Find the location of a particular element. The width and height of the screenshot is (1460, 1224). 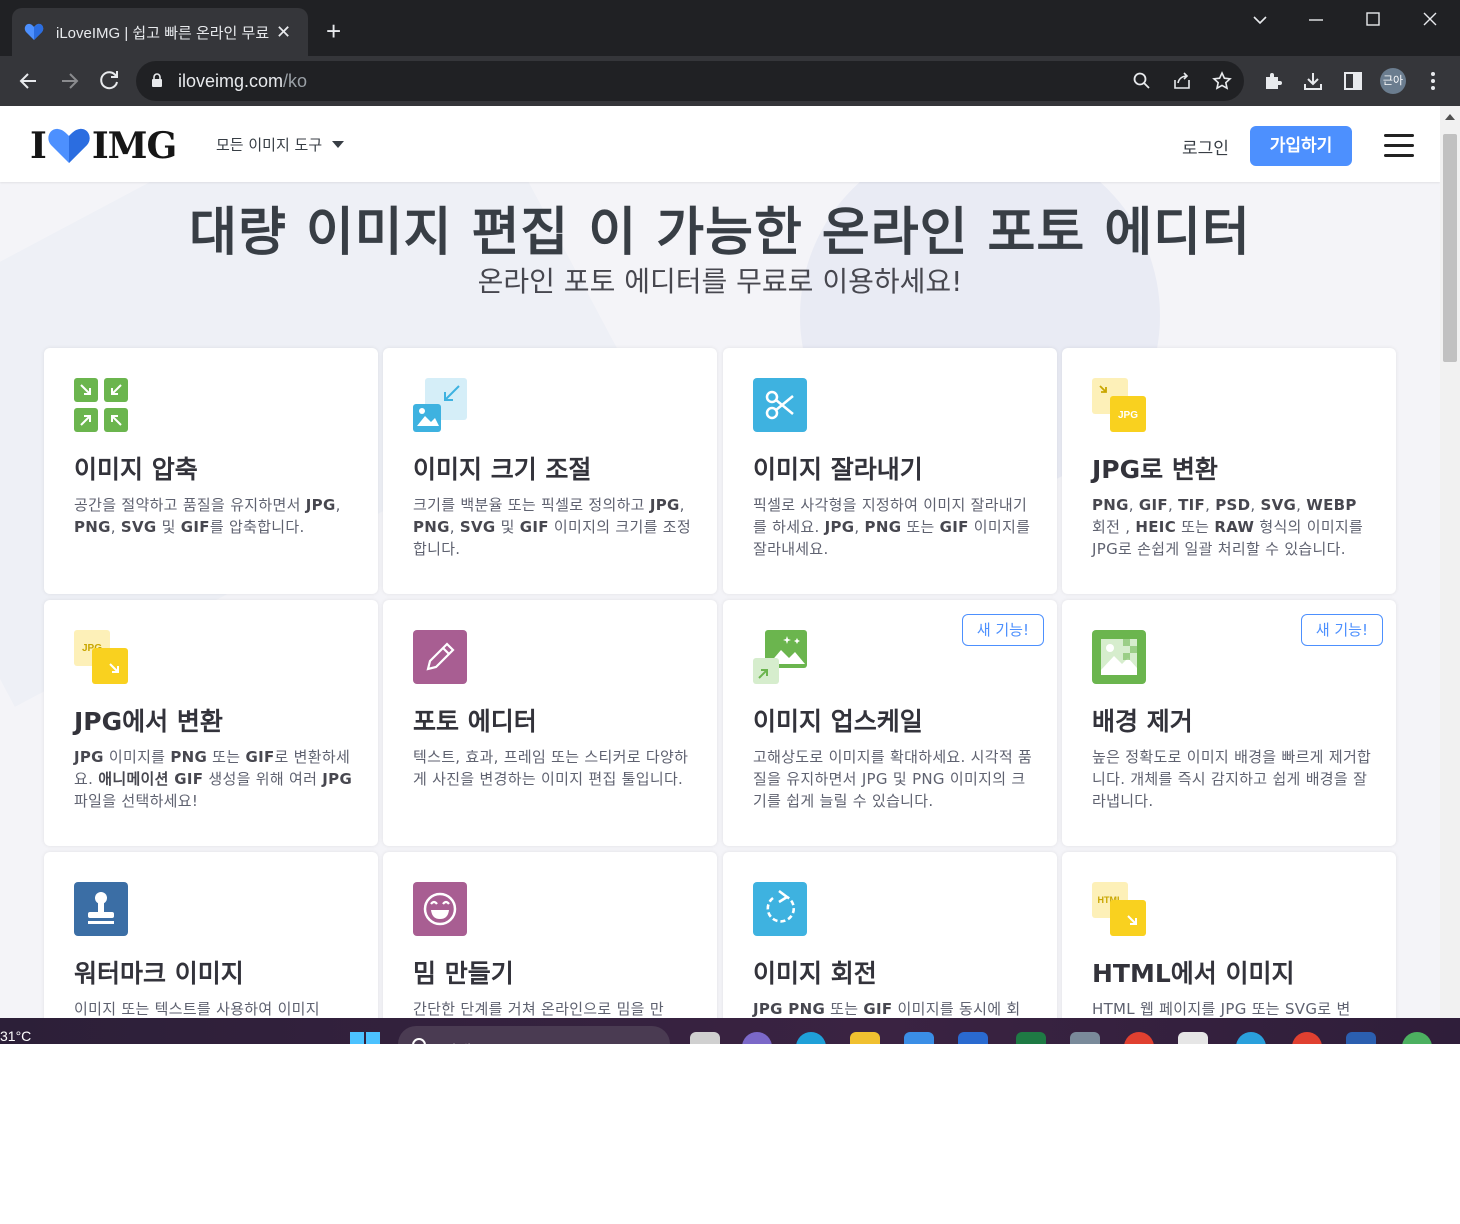

iloveimg-logo: I IMG is located at coordinates (103, 146).